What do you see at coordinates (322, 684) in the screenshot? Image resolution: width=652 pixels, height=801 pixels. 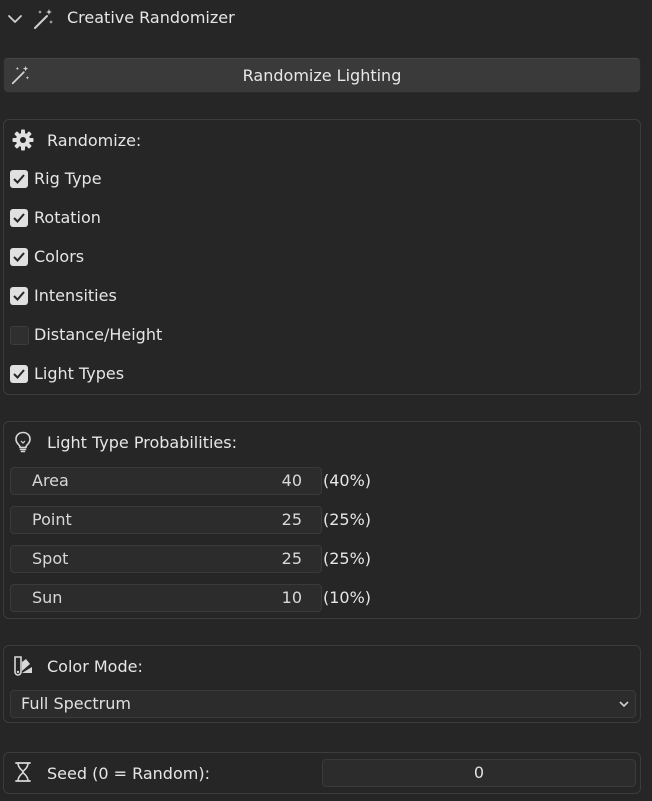 I see `color-mode-box: Color Mode: Full Spectrum` at bounding box center [322, 684].